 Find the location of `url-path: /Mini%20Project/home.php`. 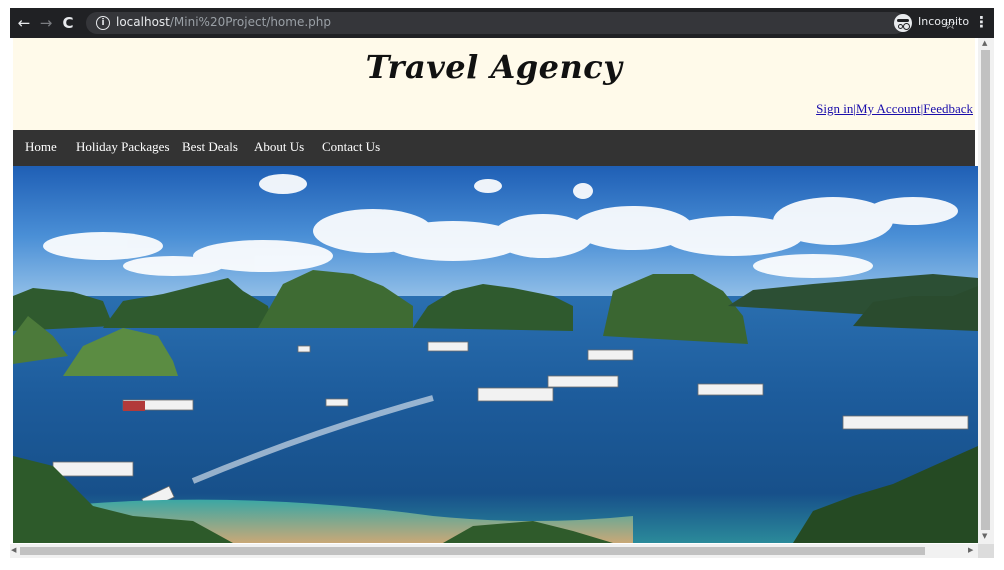

url-path: /Mini%20Project/home.php is located at coordinates (250, 22).